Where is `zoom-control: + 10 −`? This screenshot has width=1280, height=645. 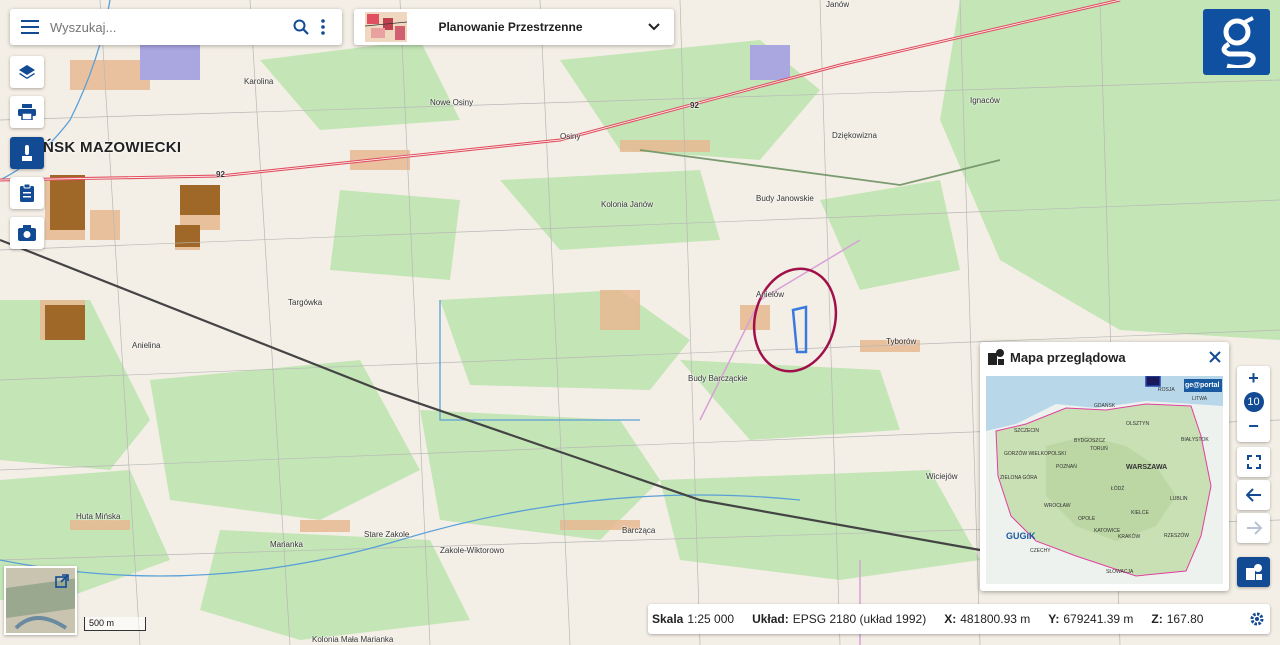 zoom-control: + 10 − is located at coordinates (1253, 404).